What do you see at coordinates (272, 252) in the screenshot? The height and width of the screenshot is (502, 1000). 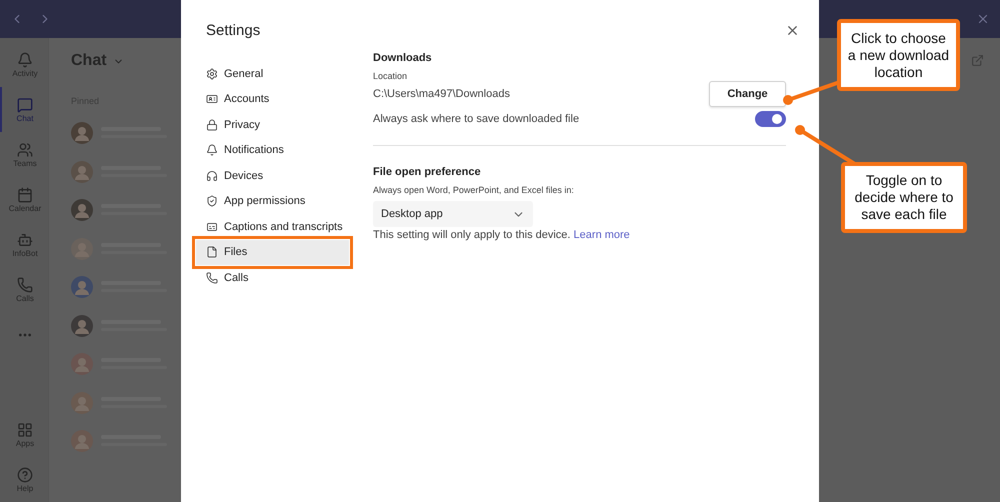 I see `settings-nav-item: Files` at bounding box center [272, 252].